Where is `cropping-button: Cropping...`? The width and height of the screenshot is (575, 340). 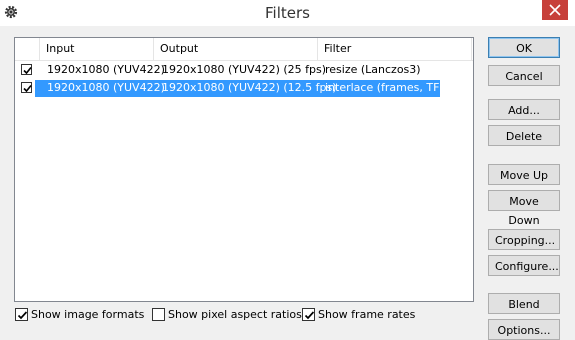 cropping-button: Cropping... is located at coordinates (524, 239).